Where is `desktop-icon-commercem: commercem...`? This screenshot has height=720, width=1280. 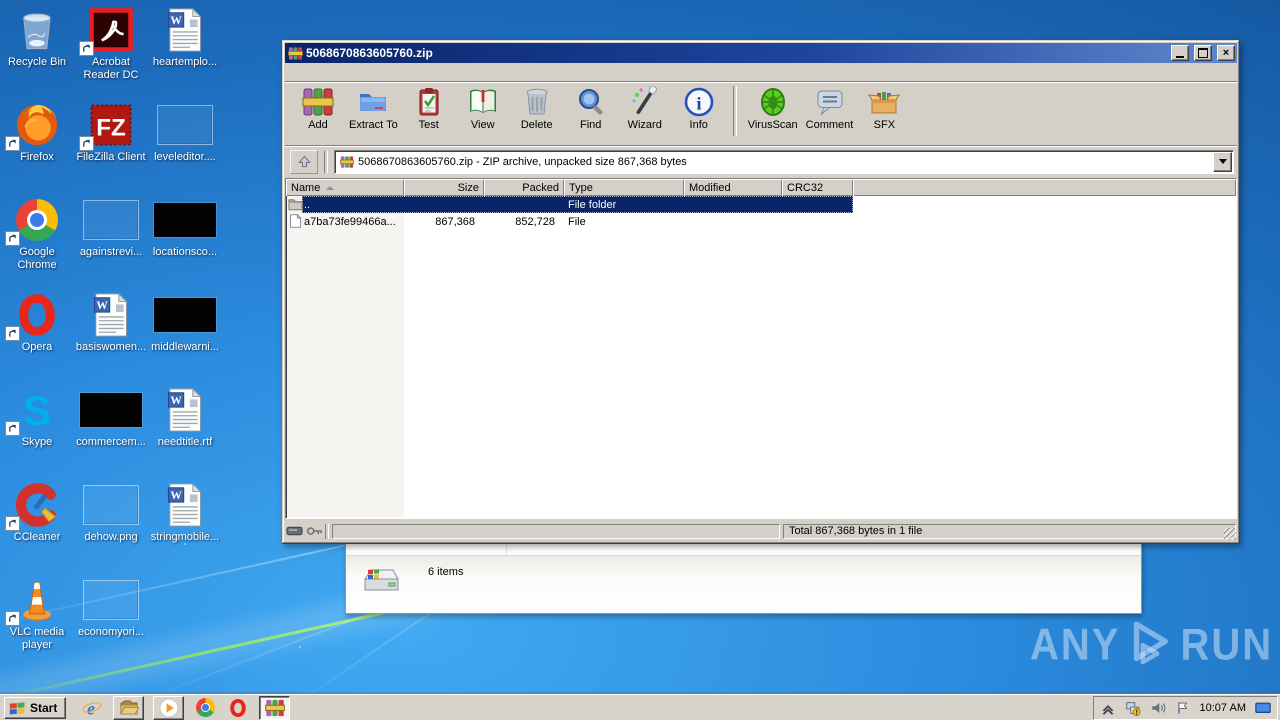 desktop-icon-commercem: commercem... is located at coordinates (111, 433).